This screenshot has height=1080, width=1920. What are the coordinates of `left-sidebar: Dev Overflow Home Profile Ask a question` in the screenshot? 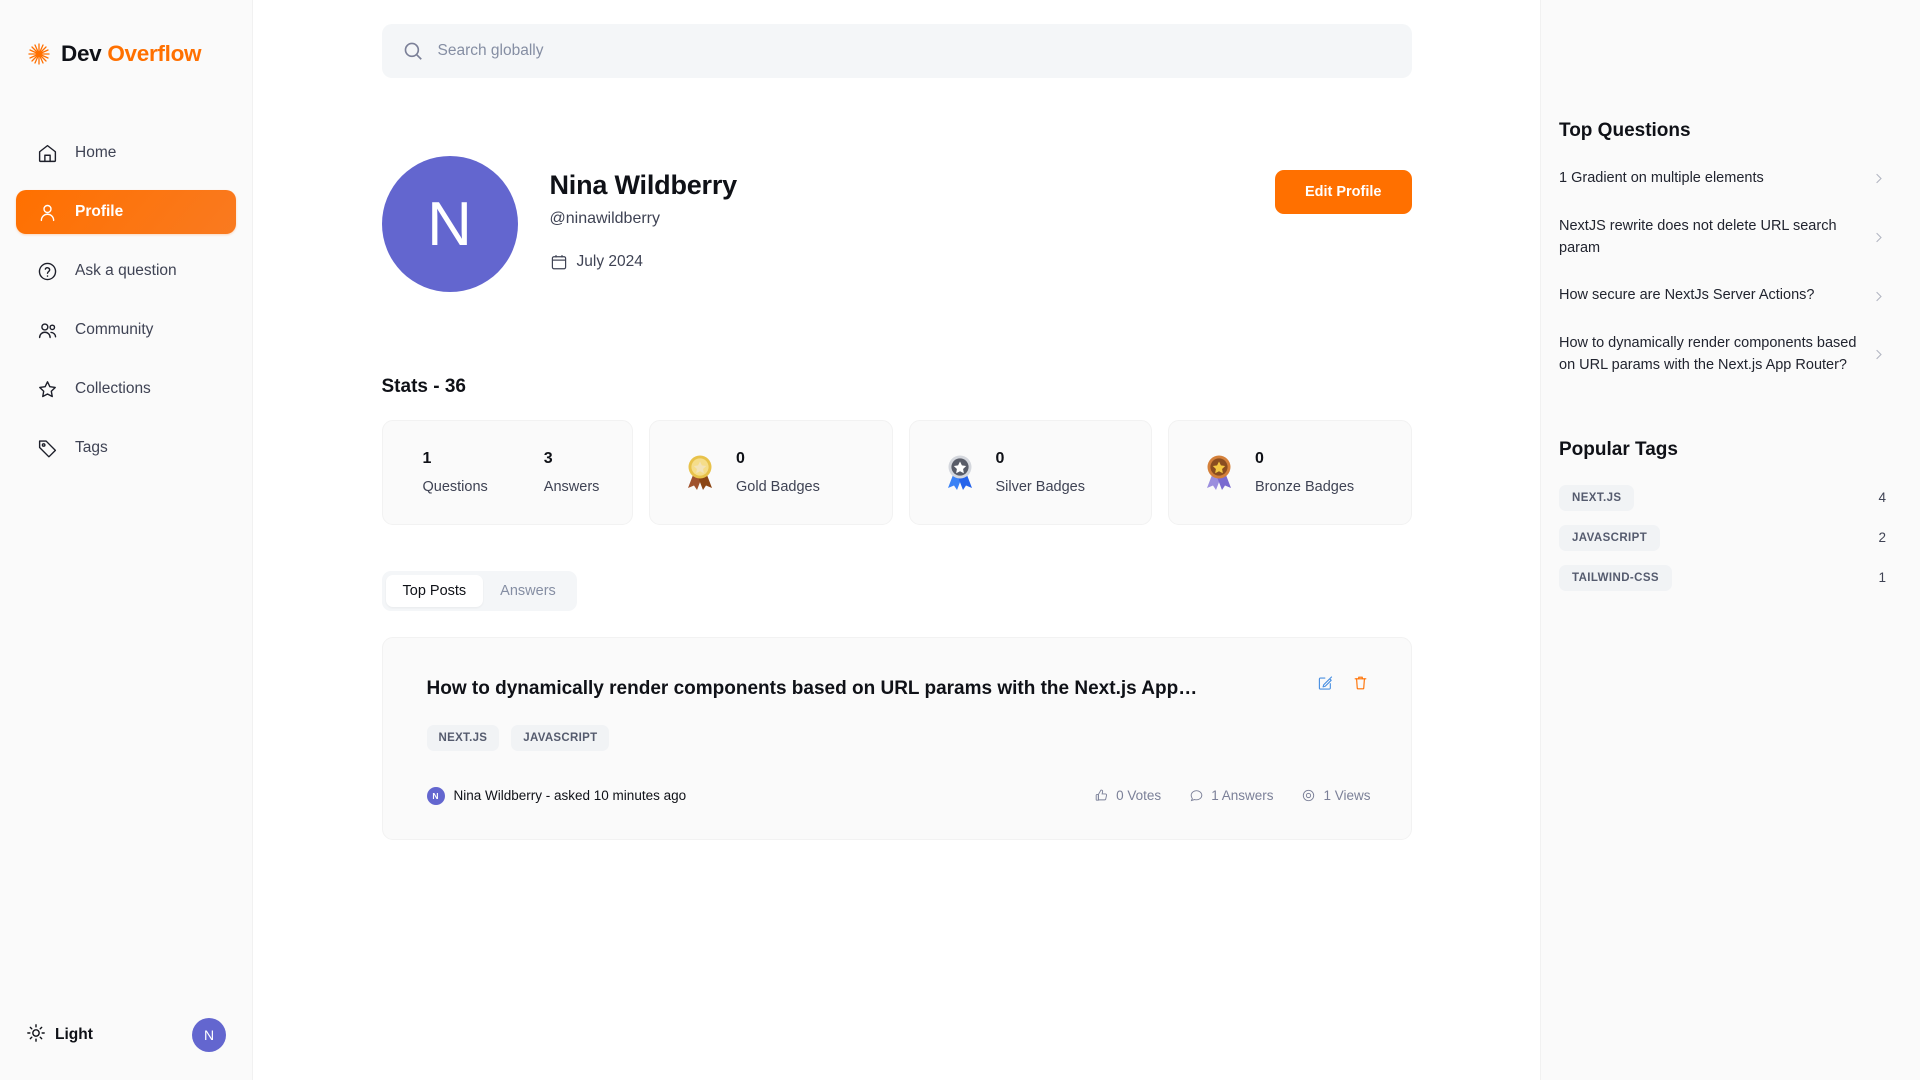 It's located at (126, 540).